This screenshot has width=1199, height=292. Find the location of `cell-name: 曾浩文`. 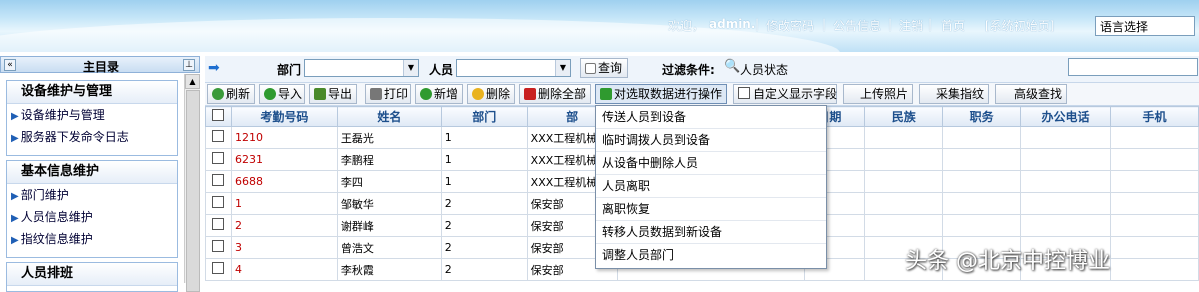

cell-name: 曾浩文 is located at coordinates (389, 247).